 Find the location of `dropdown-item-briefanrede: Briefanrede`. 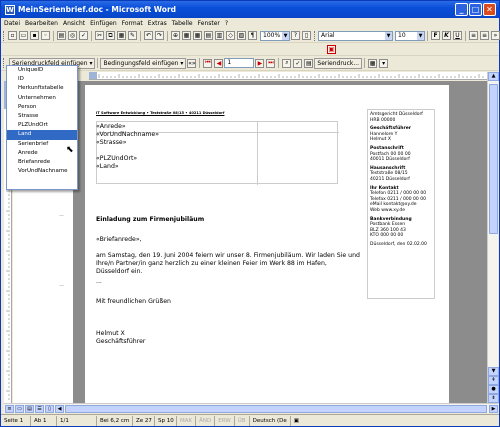

dropdown-item-briefanrede: Briefanrede is located at coordinates (42, 162).